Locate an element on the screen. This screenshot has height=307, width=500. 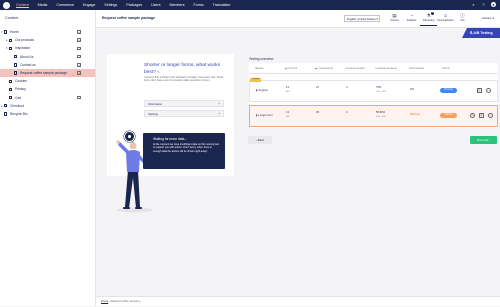
status-badge: Paused is located at coordinates (448, 115).